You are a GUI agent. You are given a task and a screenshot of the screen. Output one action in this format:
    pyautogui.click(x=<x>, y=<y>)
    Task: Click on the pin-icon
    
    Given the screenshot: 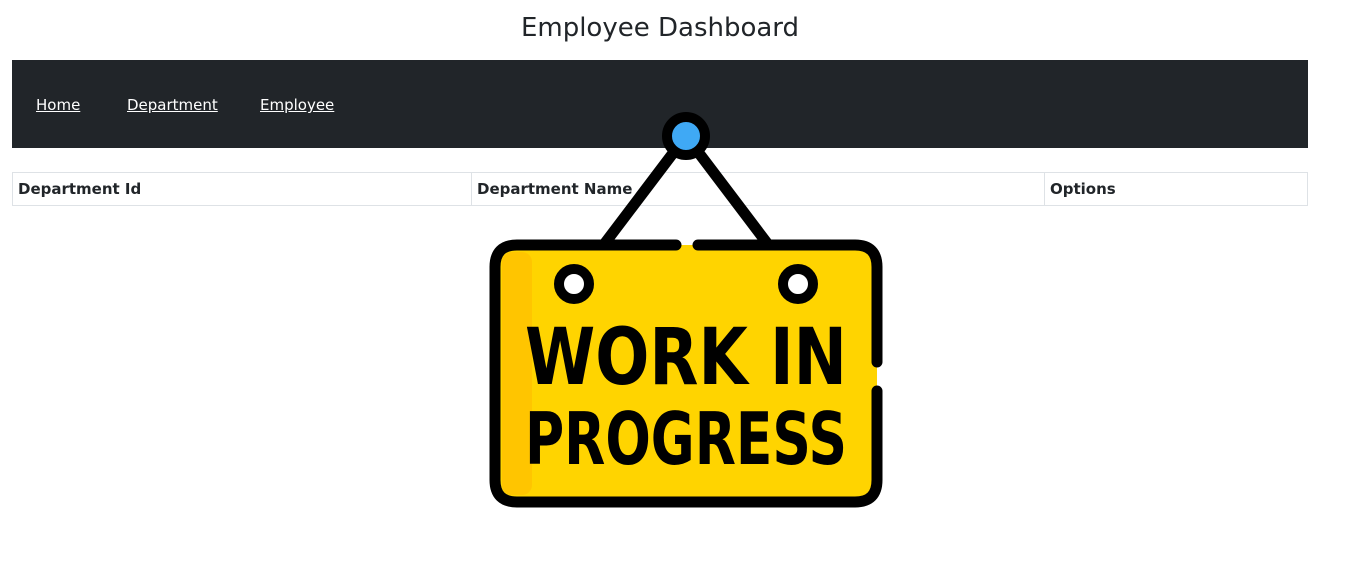 What is the action you would take?
    pyautogui.click(x=686, y=136)
    